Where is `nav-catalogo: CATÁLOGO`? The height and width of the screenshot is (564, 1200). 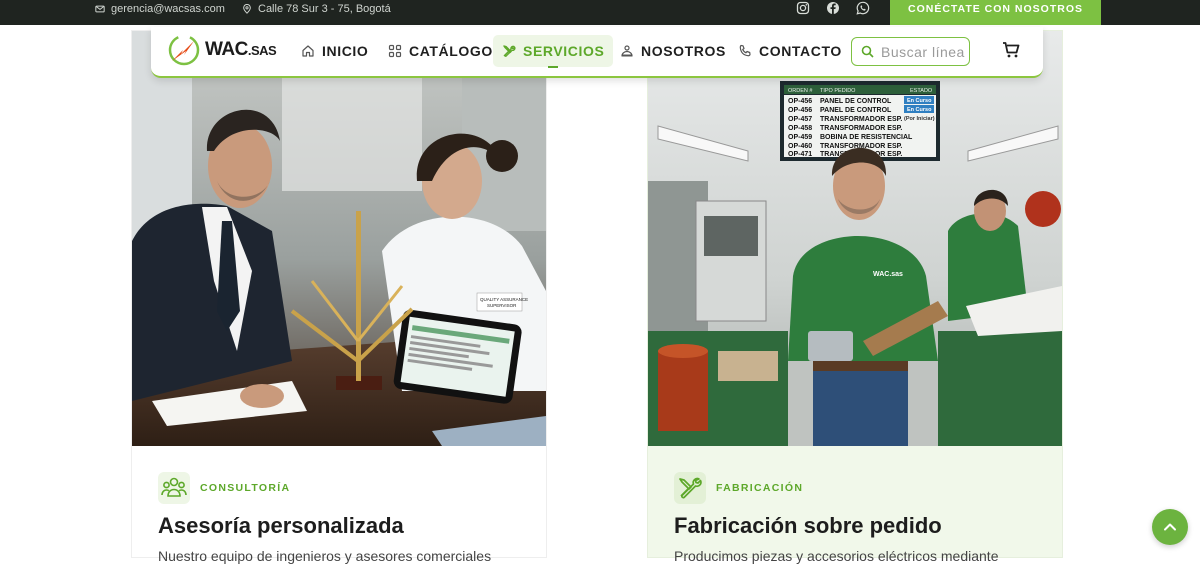
nav-catalogo: CATÁLOGO is located at coordinates (440, 51).